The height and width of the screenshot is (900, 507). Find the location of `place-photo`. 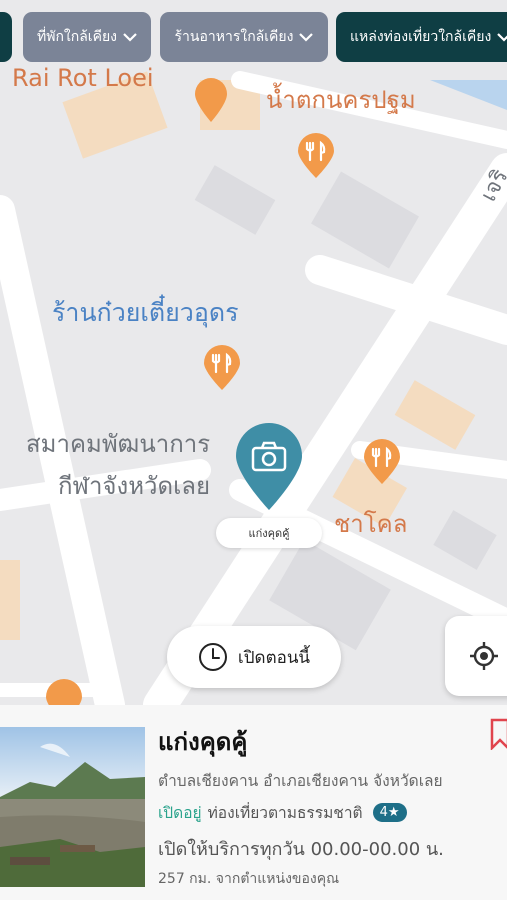

place-photo is located at coordinates (72, 807).